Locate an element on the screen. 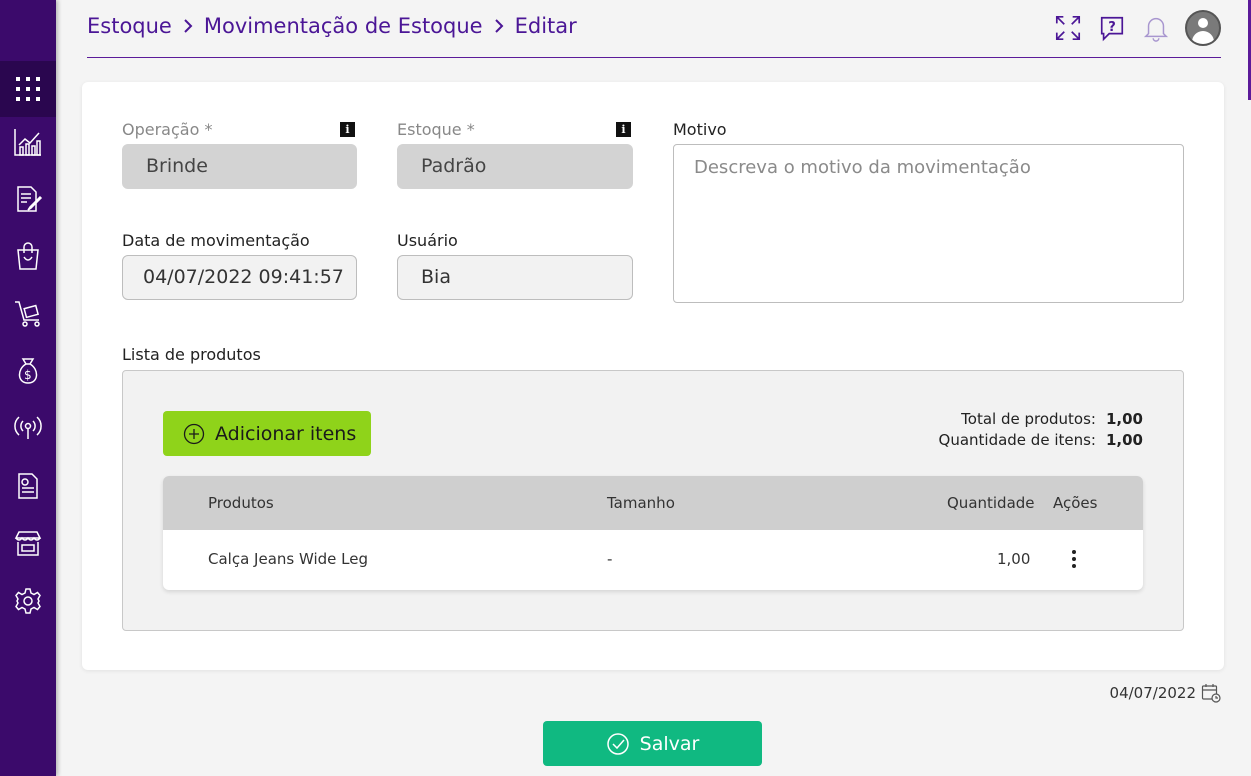 This screenshot has height=776, width=1251. cell-quantidade: 1,00 is located at coordinates (1014, 559).